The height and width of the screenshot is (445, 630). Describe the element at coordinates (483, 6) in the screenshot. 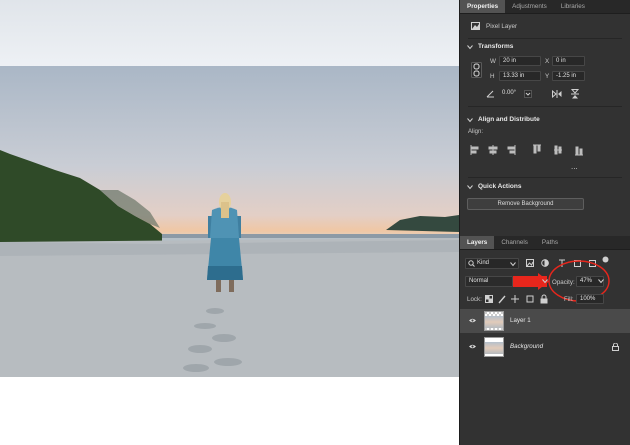

I see `tab-properties: Properties` at that location.